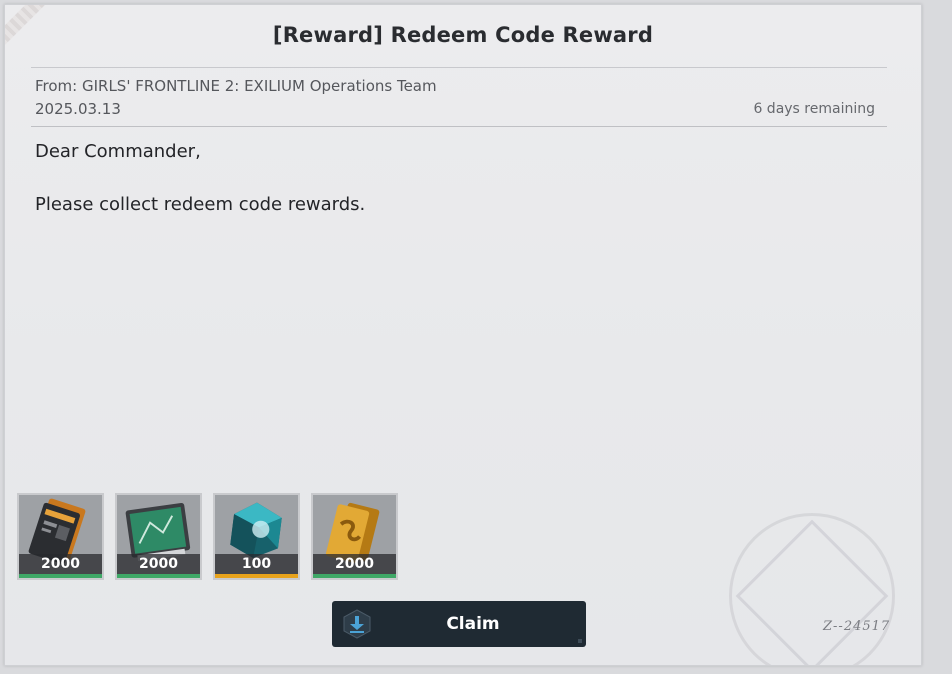 Image resolution: width=952 pixels, height=674 pixels. What do you see at coordinates (857, 626) in the screenshot?
I see `signature: Z--24517` at bounding box center [857, 626].